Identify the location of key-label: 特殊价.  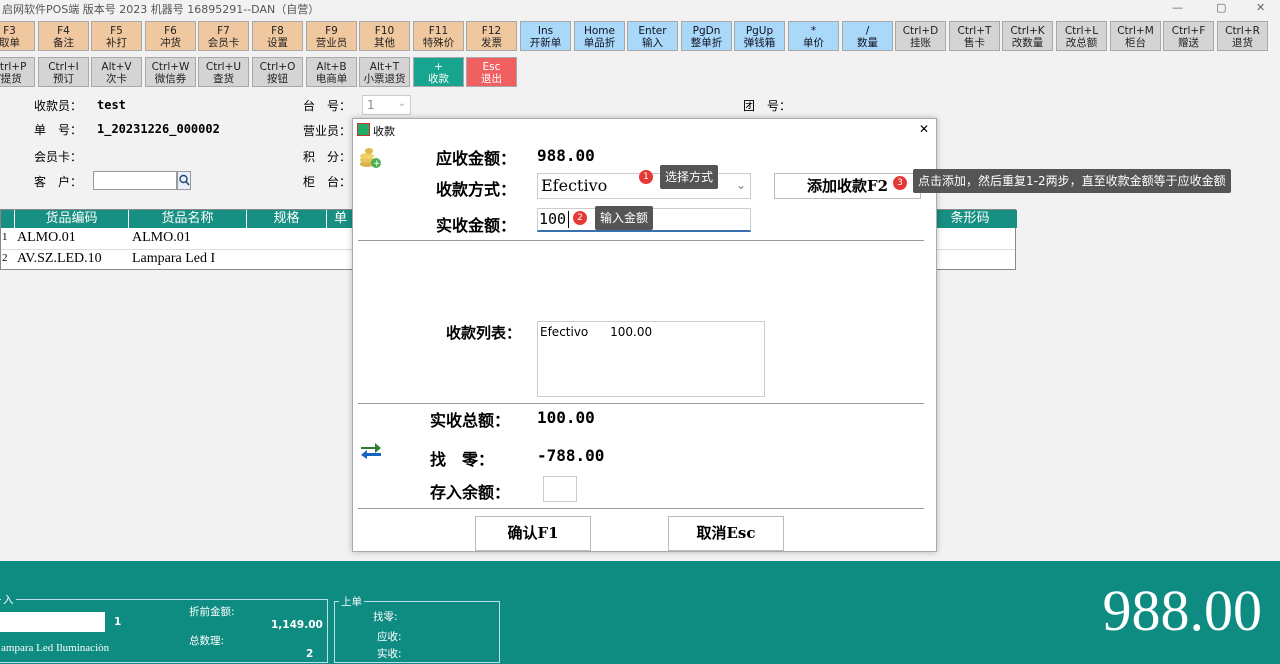
(438, 43).